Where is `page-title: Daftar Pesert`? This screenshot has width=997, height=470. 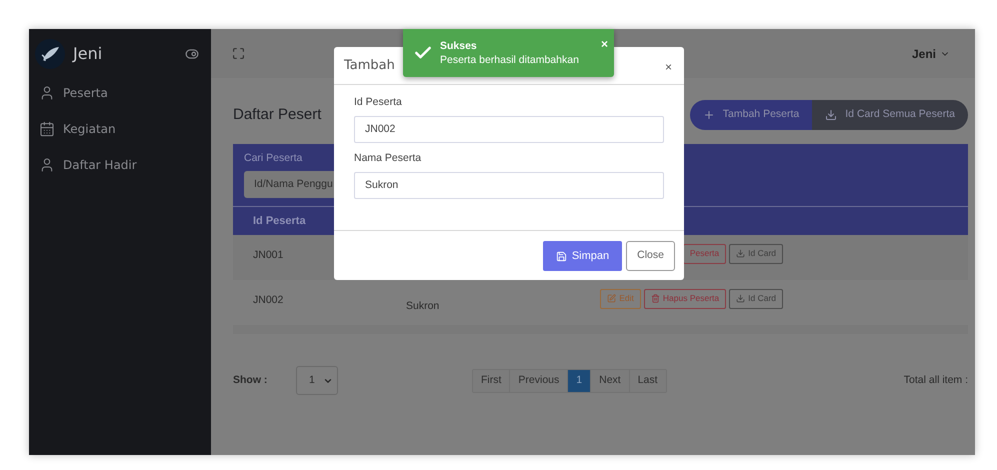 page-title: Daftar Pesert is located at coordinates (277, 114).